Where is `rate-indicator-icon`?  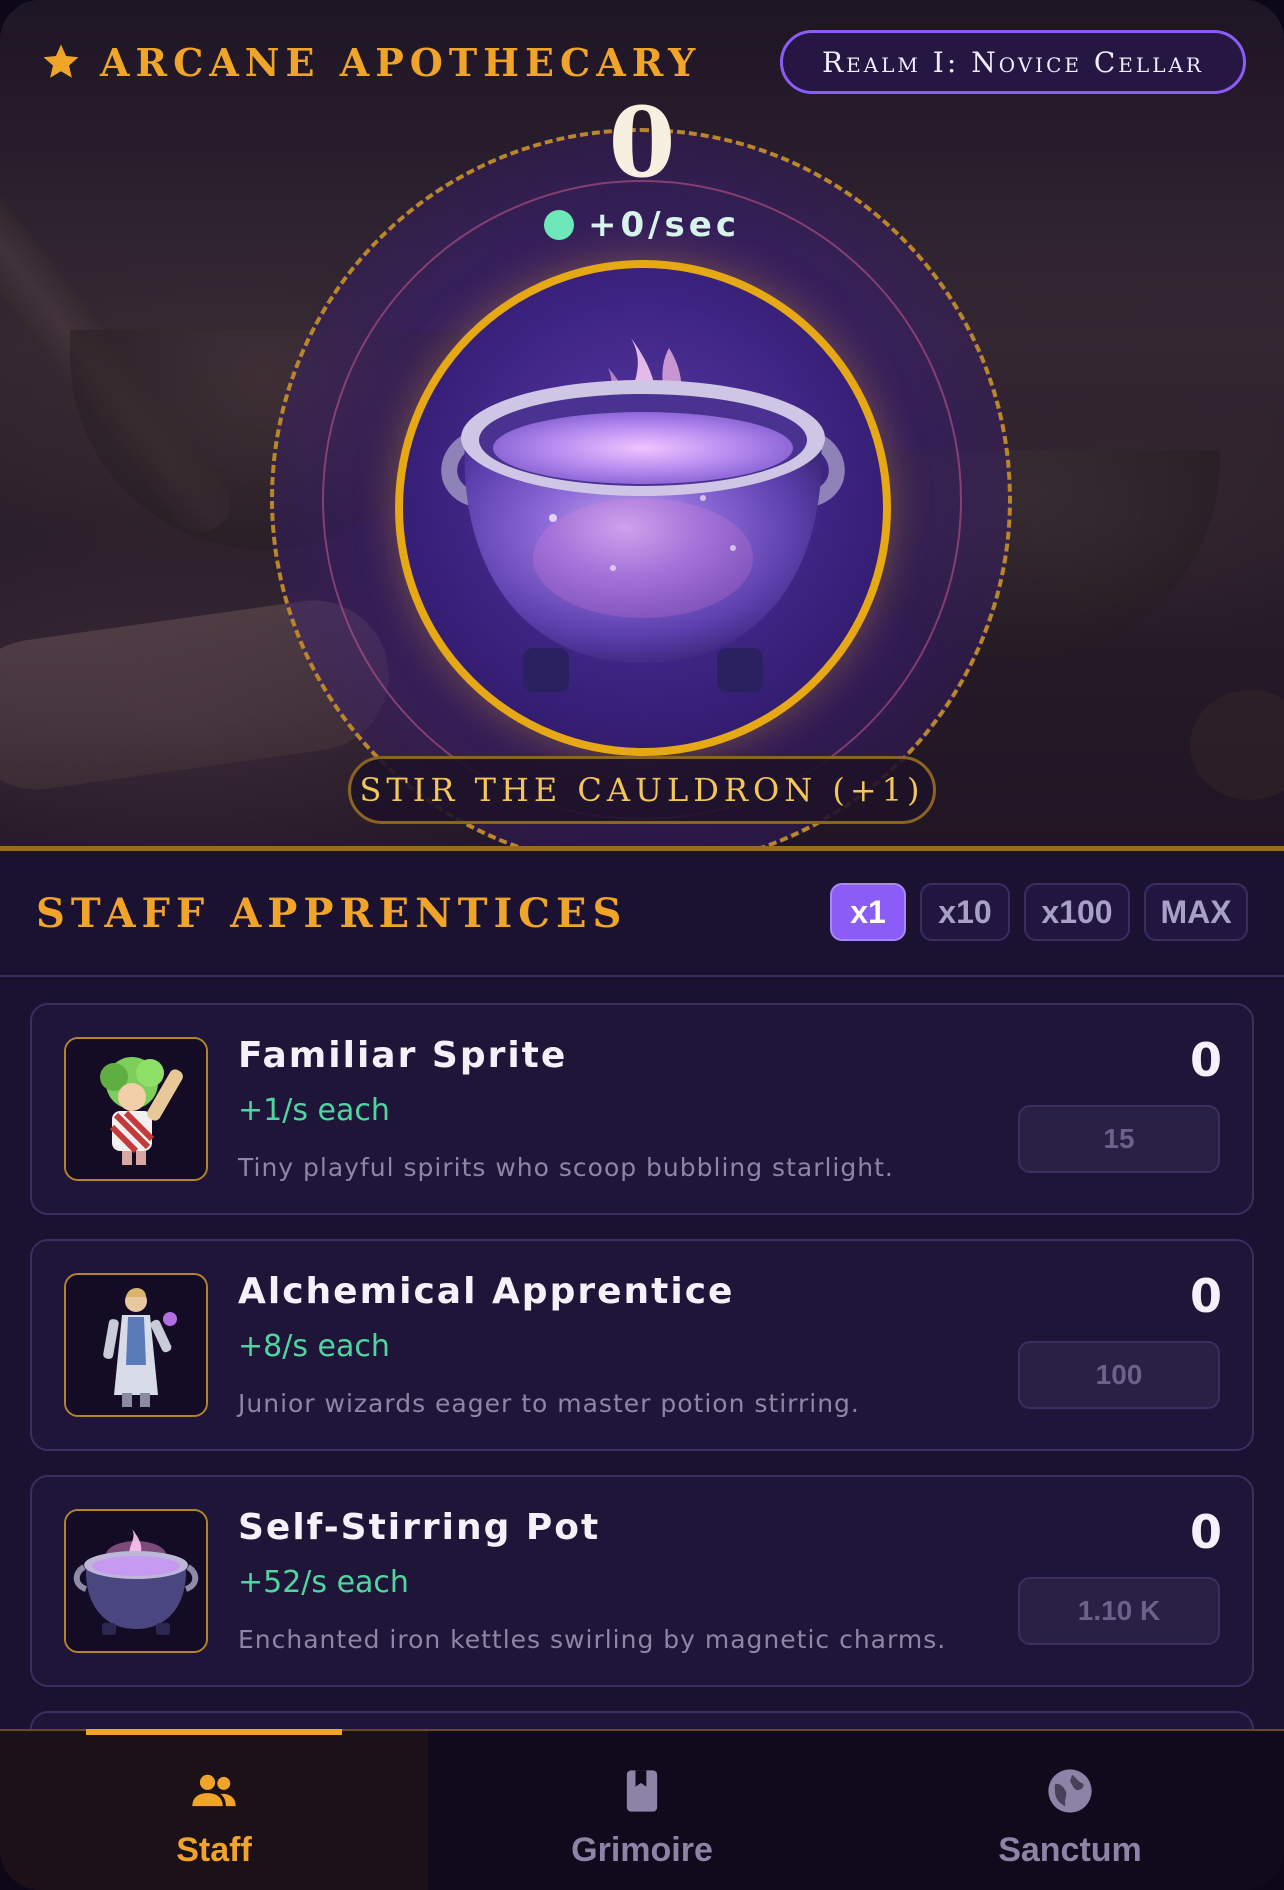
rate-indicator-icon is located at coordinates (558, 225).